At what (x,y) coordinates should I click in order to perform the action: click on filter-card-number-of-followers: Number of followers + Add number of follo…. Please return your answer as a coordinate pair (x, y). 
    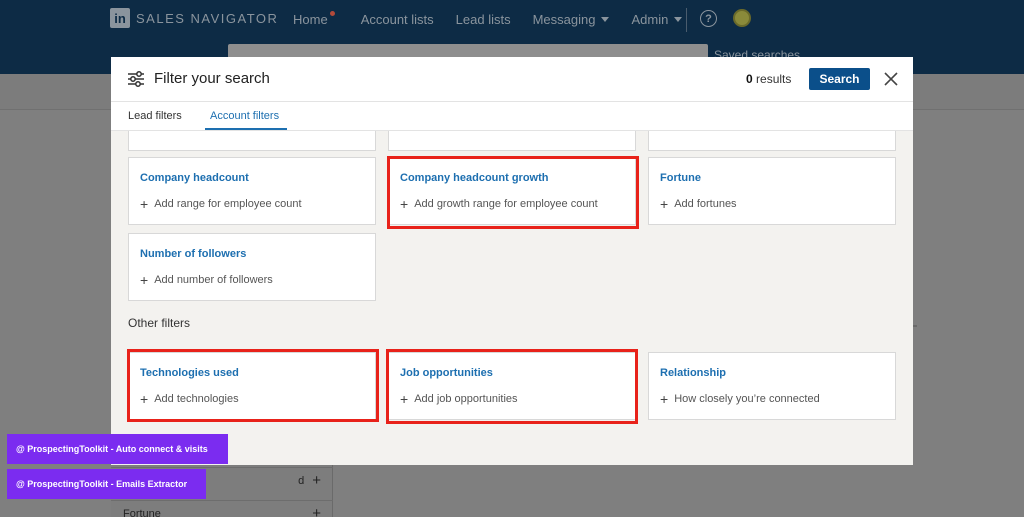
    Looking at the image, I should click on (252, 267).